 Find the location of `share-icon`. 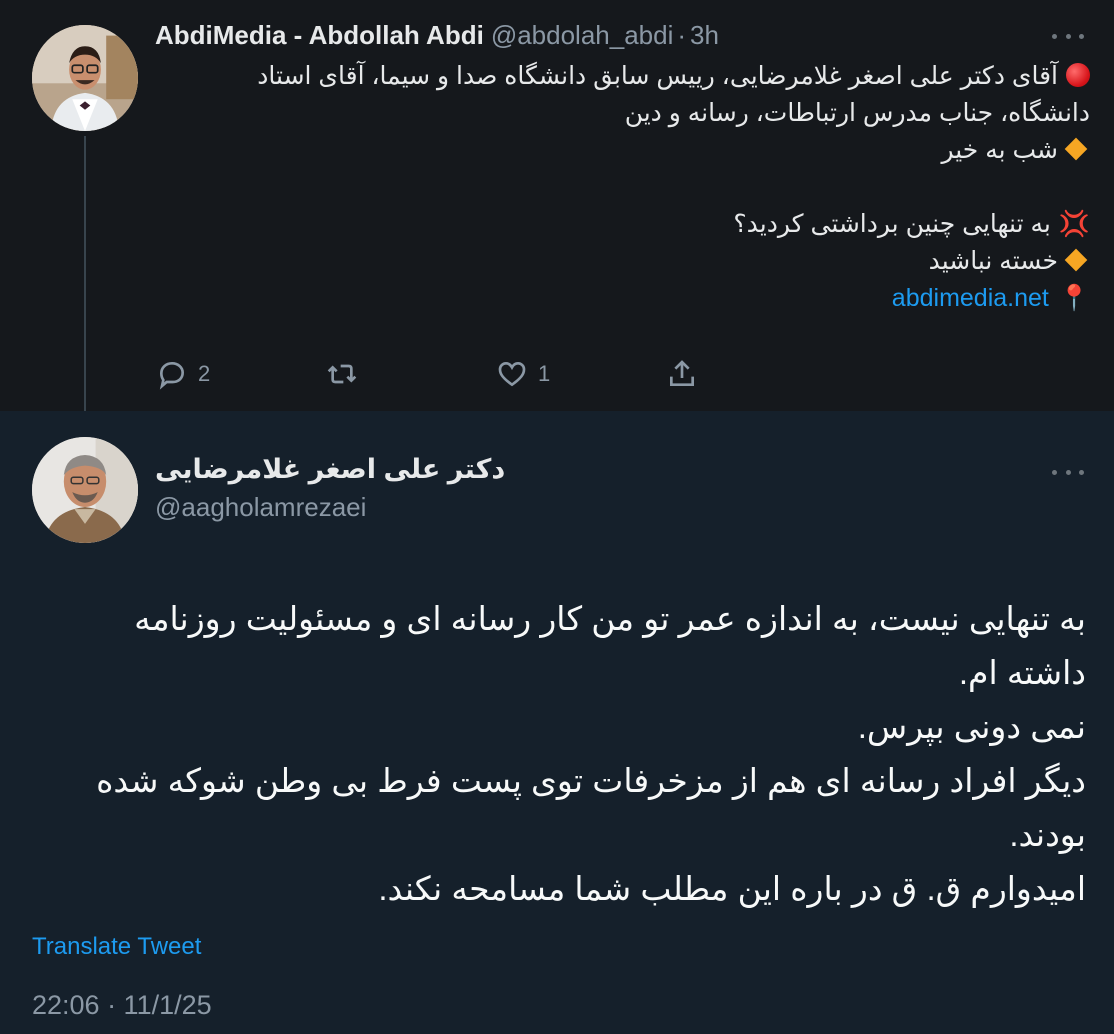

share-icon is located at coordinates (682, 373).